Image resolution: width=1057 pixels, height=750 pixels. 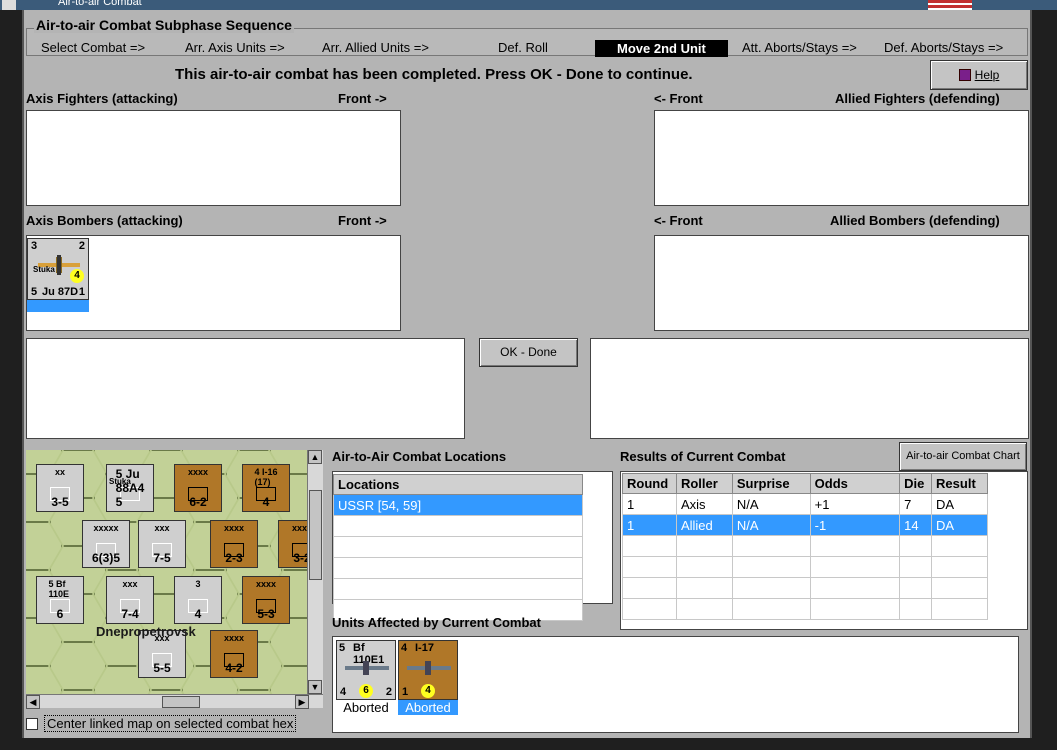 I want to click on results-column-header: Surprise, so click(x=771, y=483).